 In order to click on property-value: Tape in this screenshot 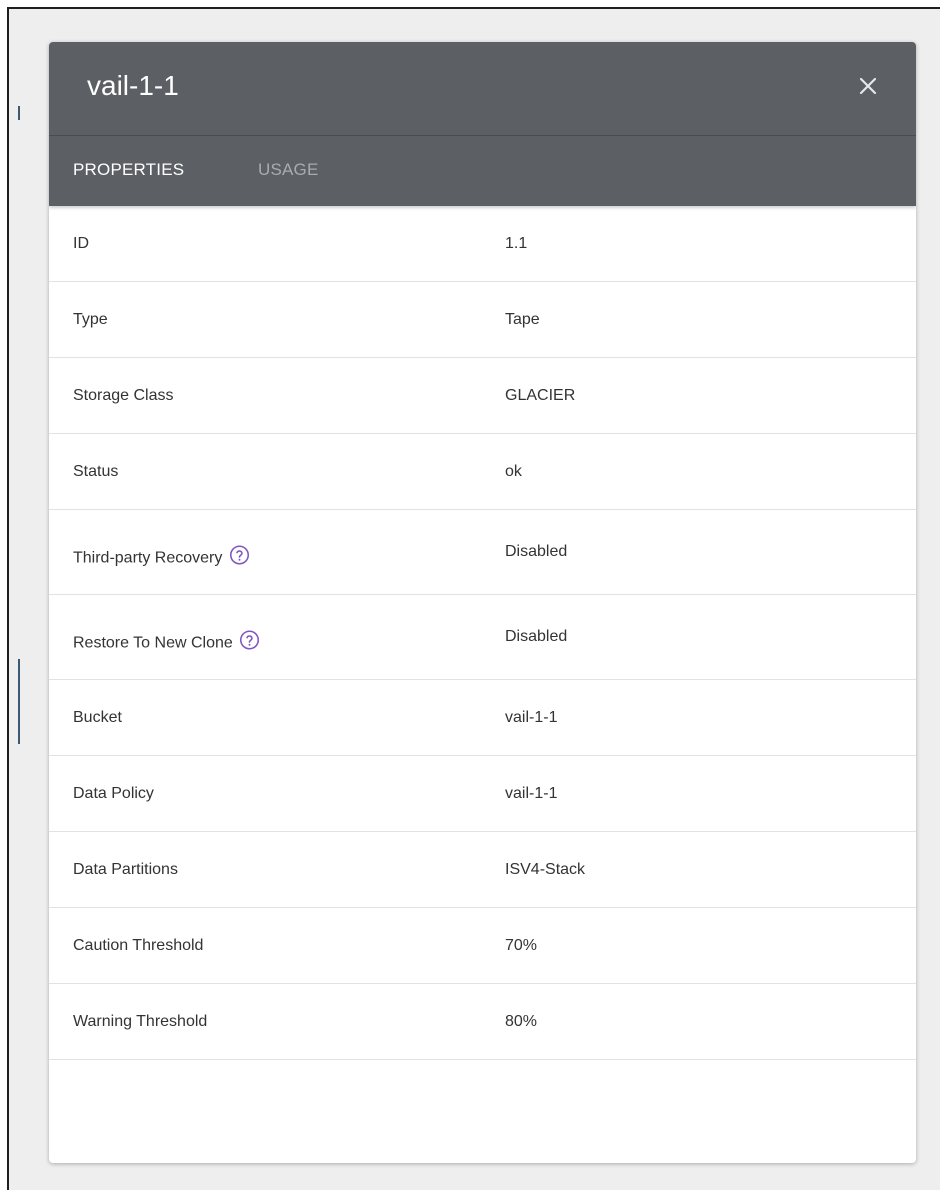, I will do `click(522, 319)`.